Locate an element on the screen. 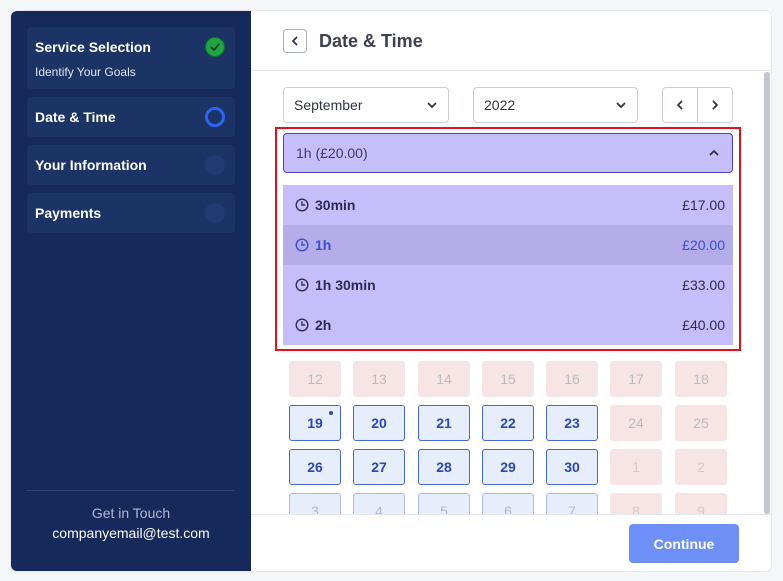  sidebar-step-your-information: Your Information is located at coordinates (131, 165).